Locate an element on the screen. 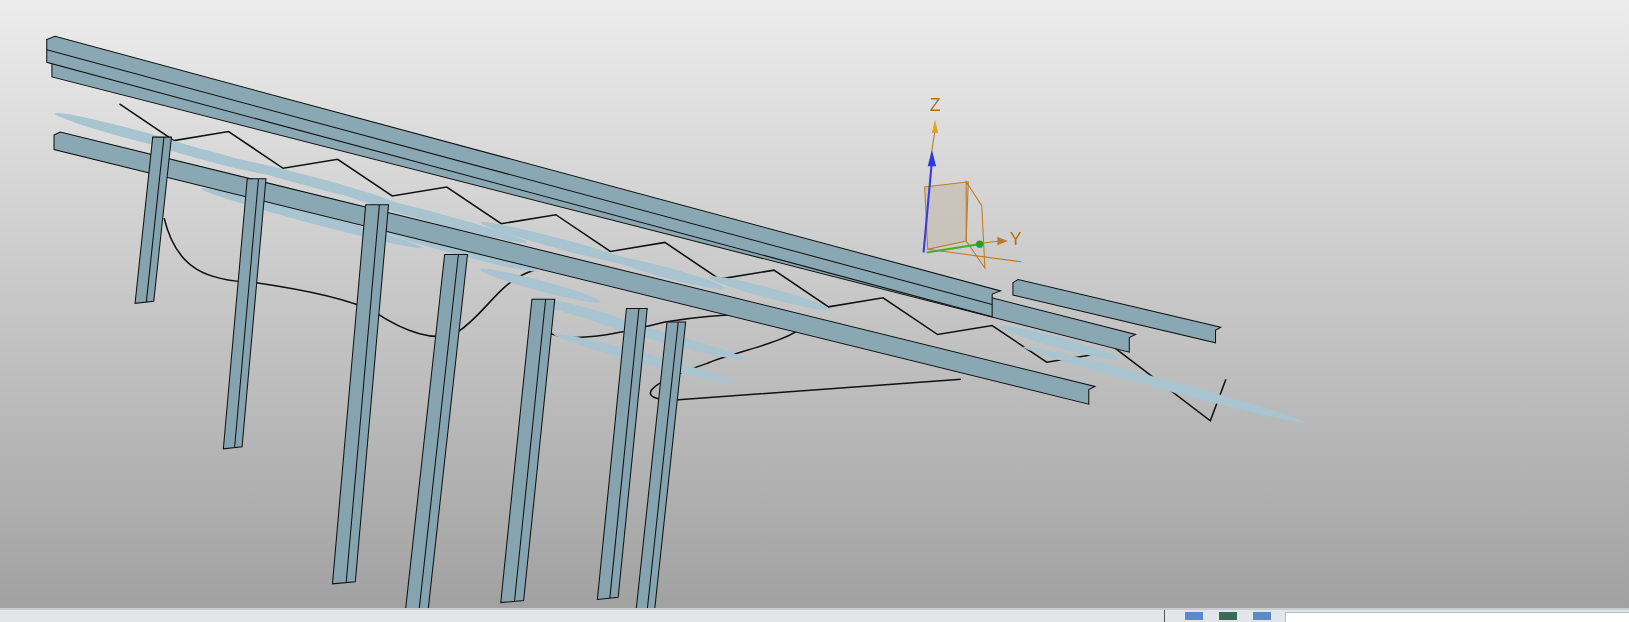  axis-triad-drawing is located at coordinates (972, 194).